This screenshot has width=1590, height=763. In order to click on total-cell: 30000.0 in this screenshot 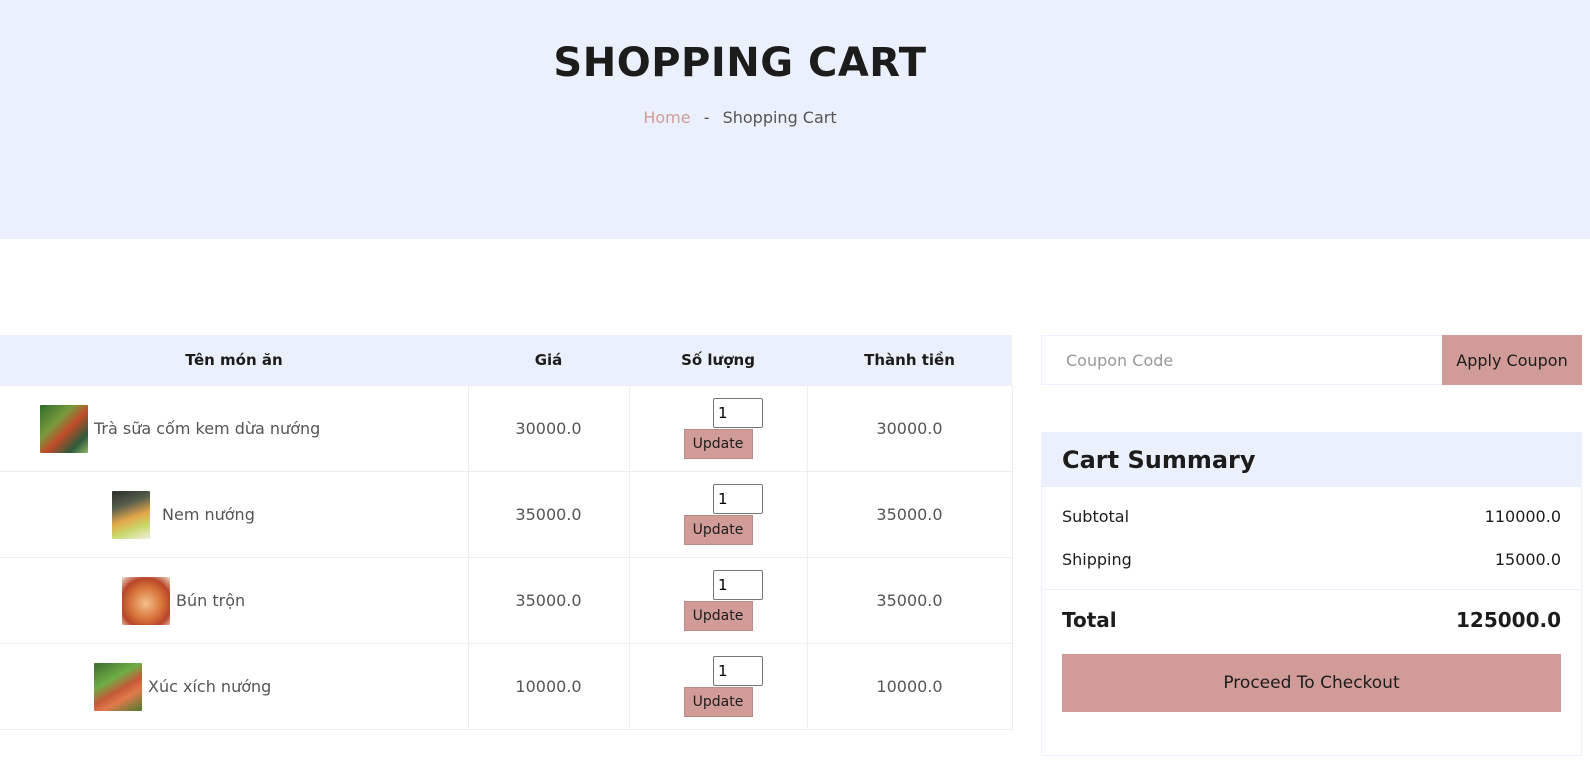, I will do `click(909, 428)`.